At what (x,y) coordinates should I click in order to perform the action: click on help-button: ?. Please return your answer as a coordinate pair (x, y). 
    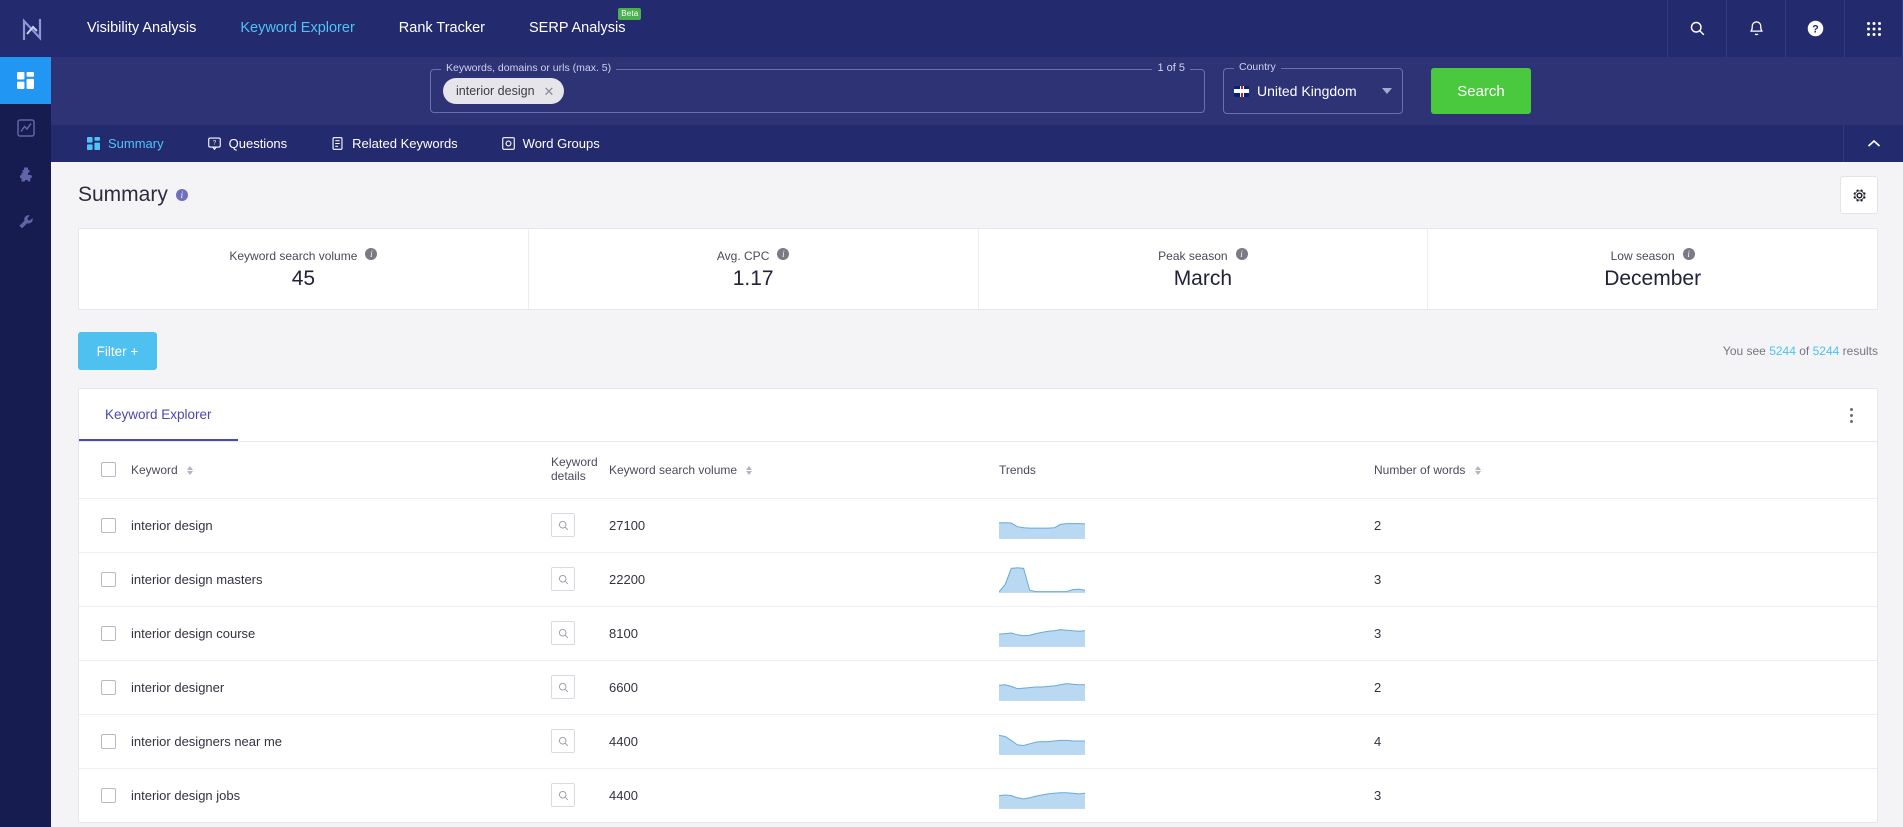
    Looking at the image, I should click on (1814, 28).